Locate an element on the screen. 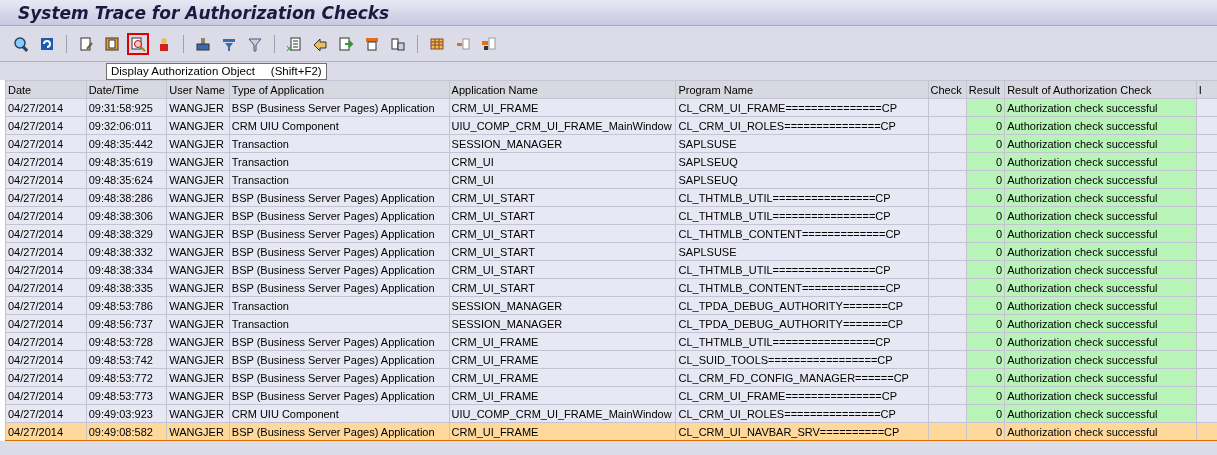 The height and width of the screenshot is (455, 1217). grid-icon is located at coordinates (437, 43).